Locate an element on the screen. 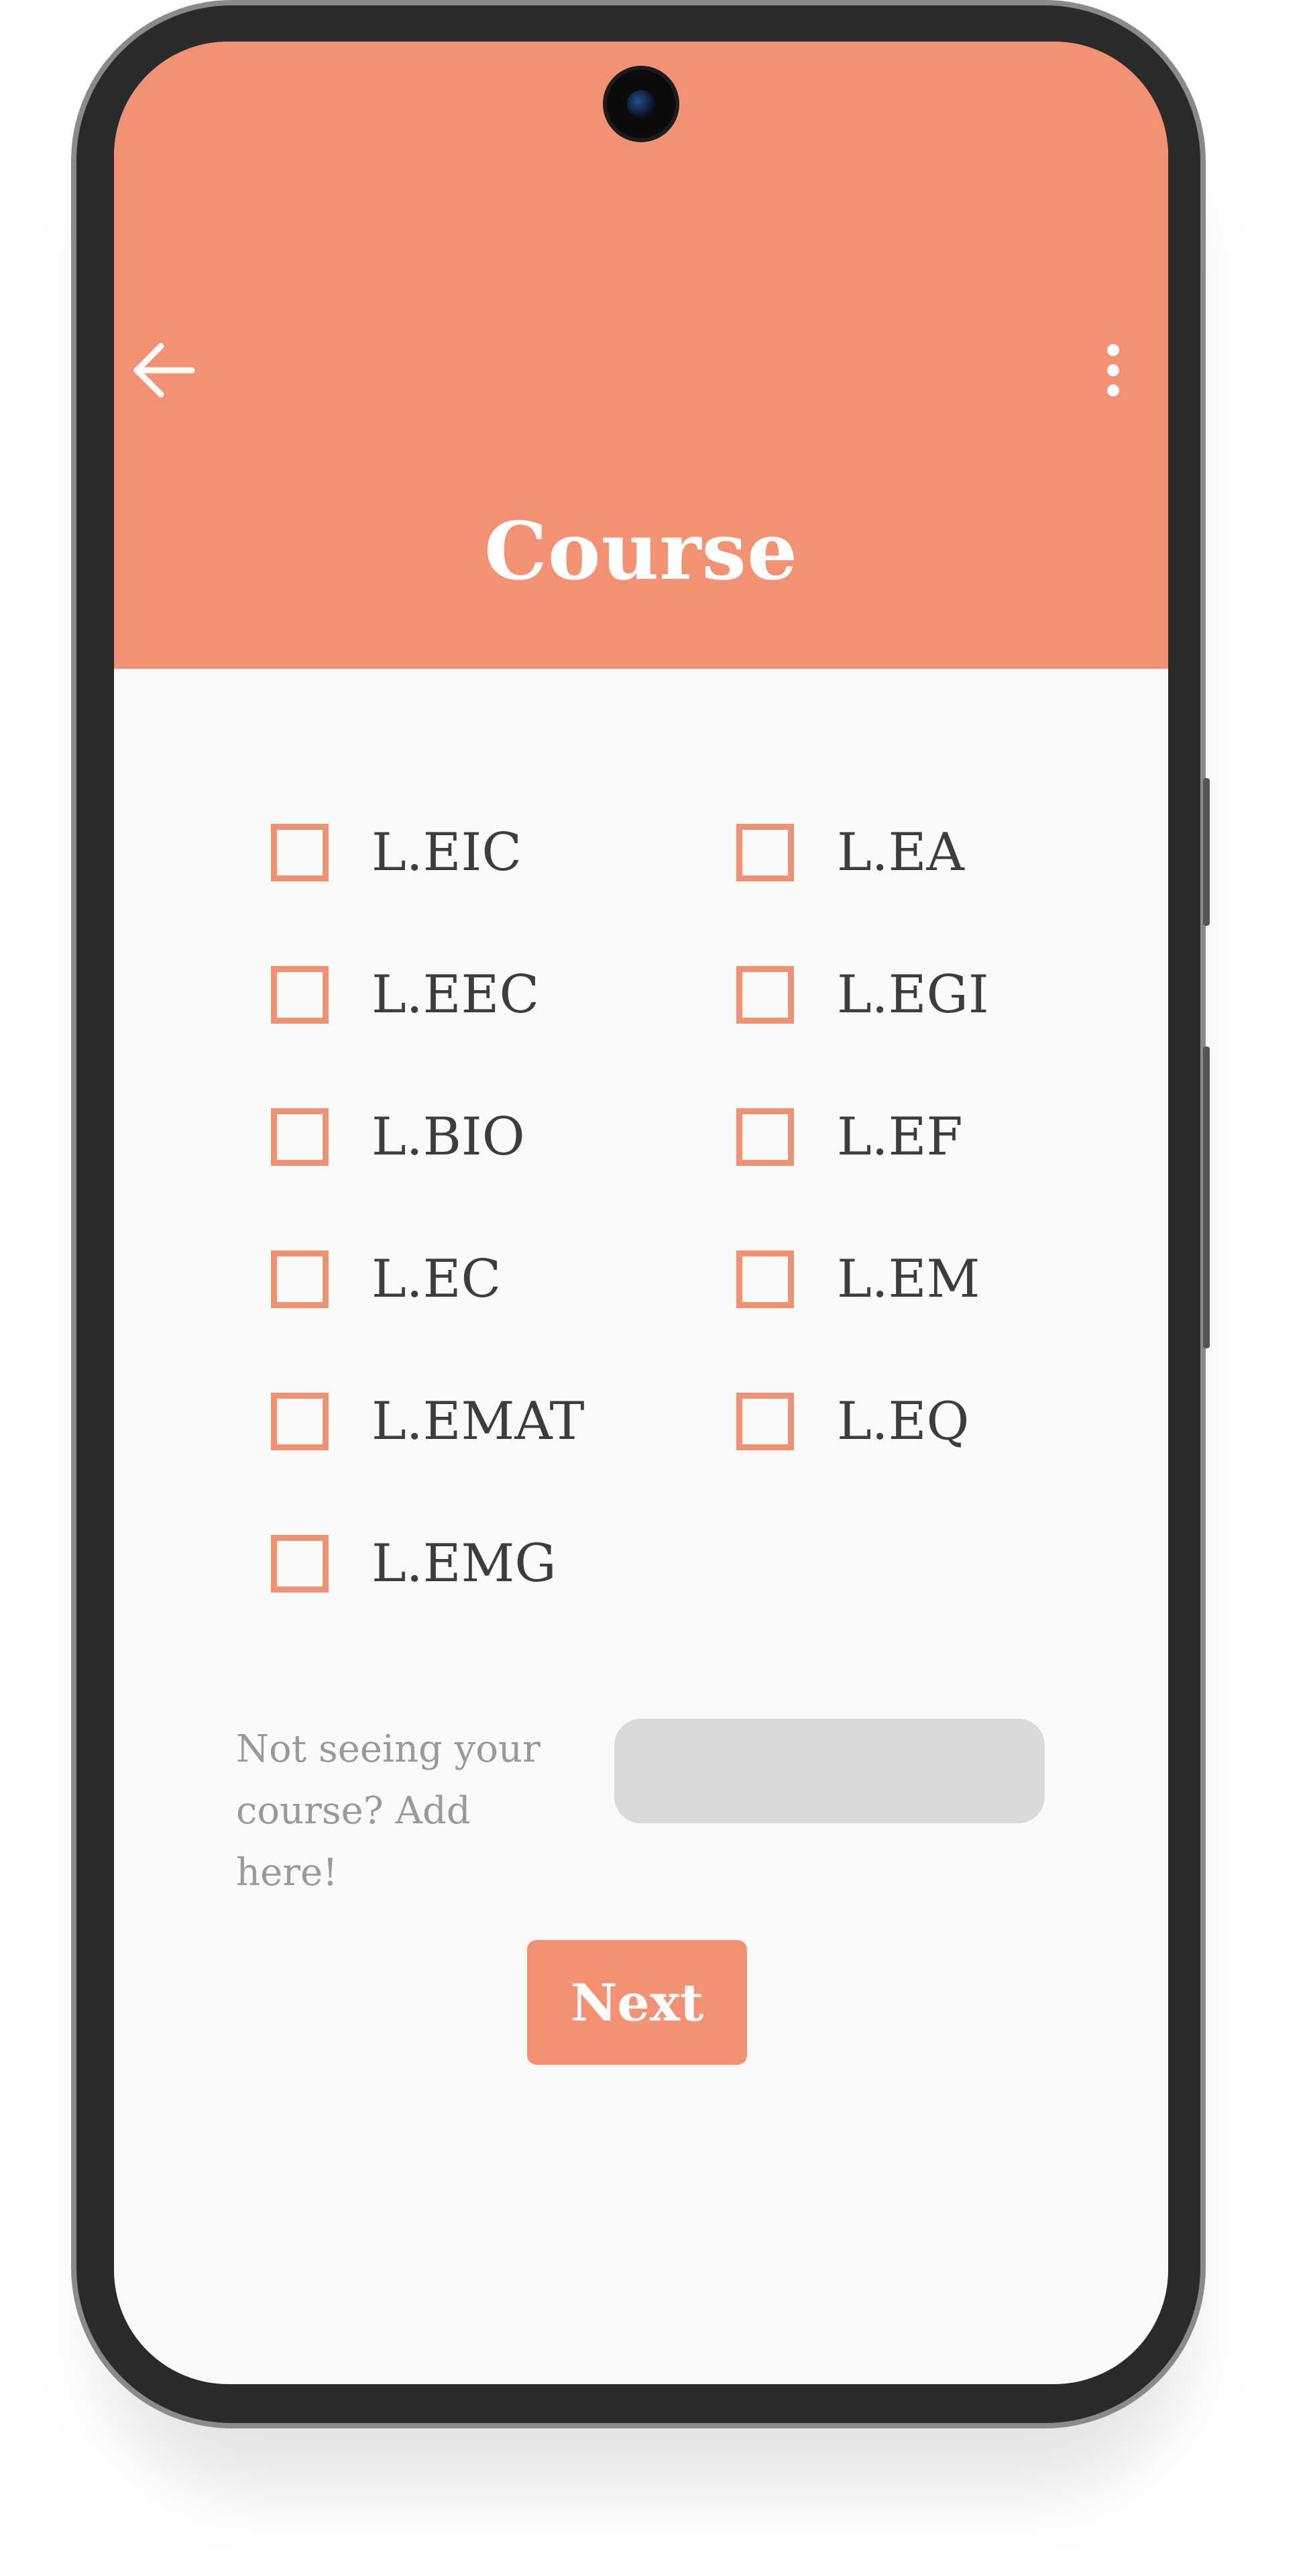 This screenshot has width=1313, height=2576. course-option: L.EC is located at coordinates (386, 1279).